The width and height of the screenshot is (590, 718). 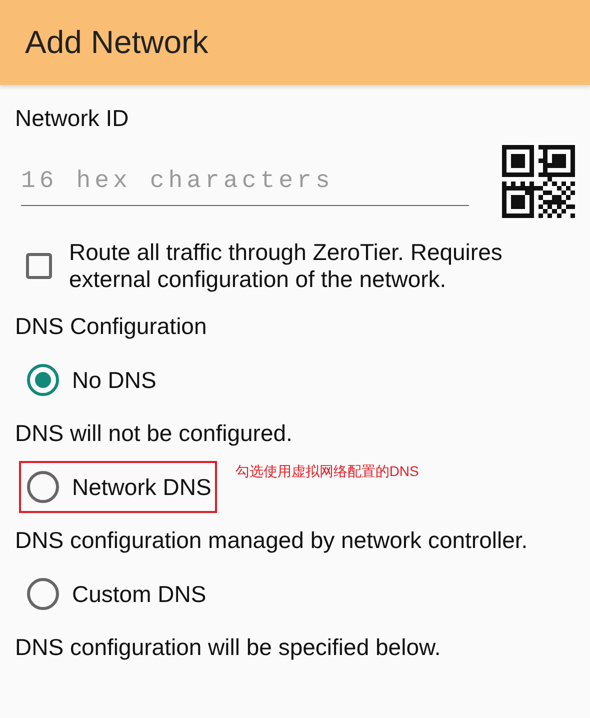 I want to click on radio-label: Network DNS, so click(x=142, y=487).